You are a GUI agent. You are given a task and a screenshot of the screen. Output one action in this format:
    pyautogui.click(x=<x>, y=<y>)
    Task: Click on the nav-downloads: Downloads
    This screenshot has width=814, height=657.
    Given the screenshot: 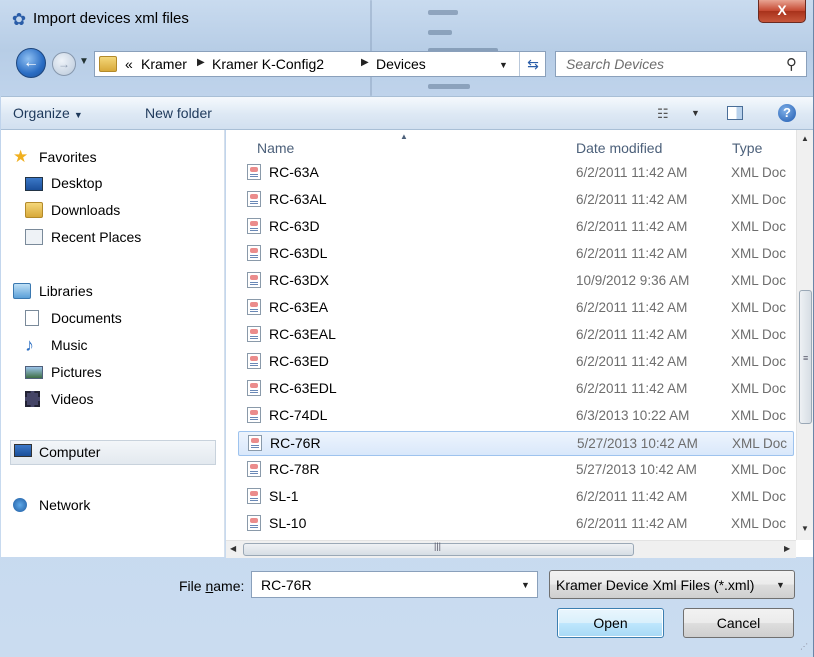 What is the action you would take?
    pyautogui.click(x=112, y=211)
    